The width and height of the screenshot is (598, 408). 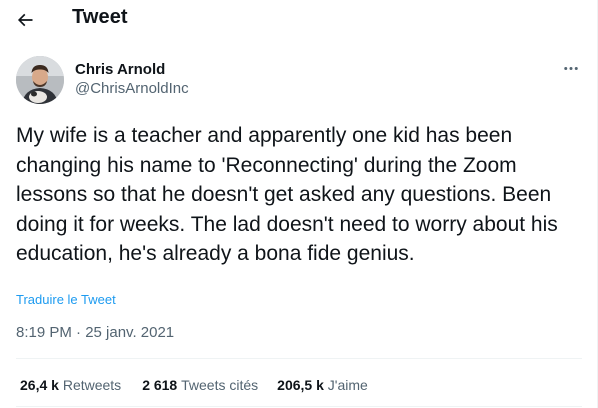 I want to click on translate-tweet-link: Traduire le Tweet, so click(x=66, y=299).